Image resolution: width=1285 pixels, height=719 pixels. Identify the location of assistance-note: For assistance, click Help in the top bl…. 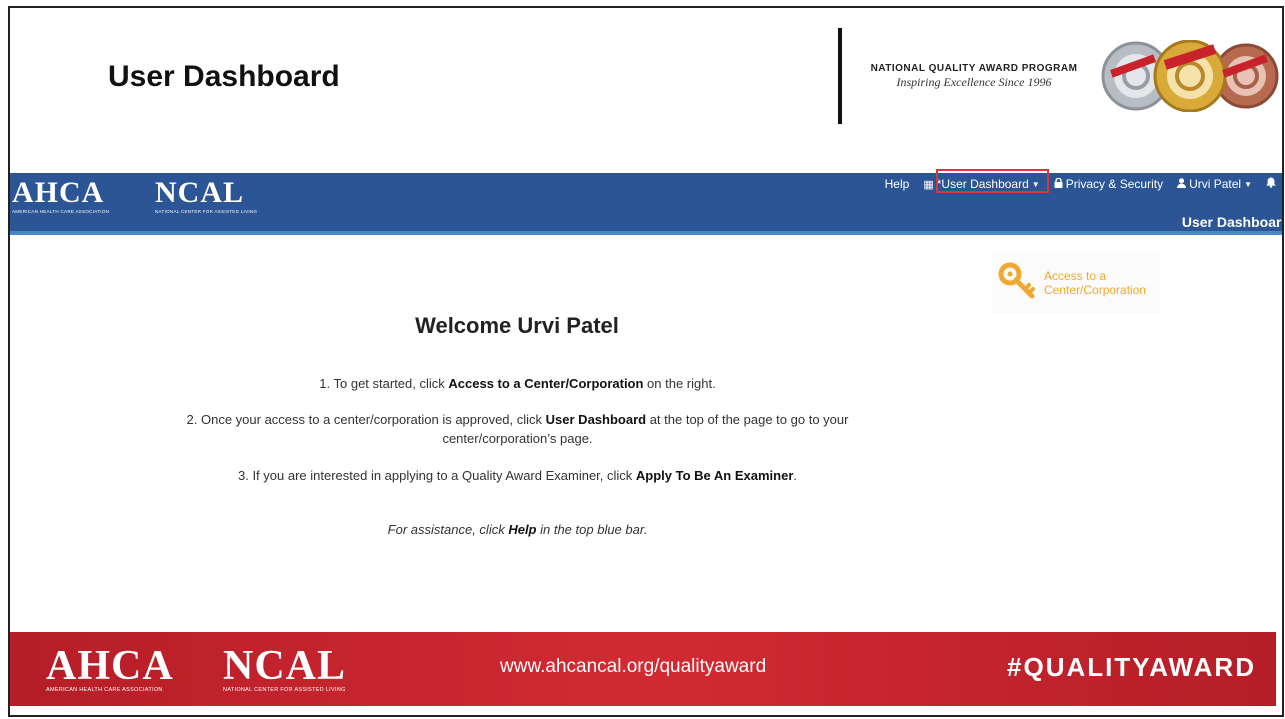
(517, 529).